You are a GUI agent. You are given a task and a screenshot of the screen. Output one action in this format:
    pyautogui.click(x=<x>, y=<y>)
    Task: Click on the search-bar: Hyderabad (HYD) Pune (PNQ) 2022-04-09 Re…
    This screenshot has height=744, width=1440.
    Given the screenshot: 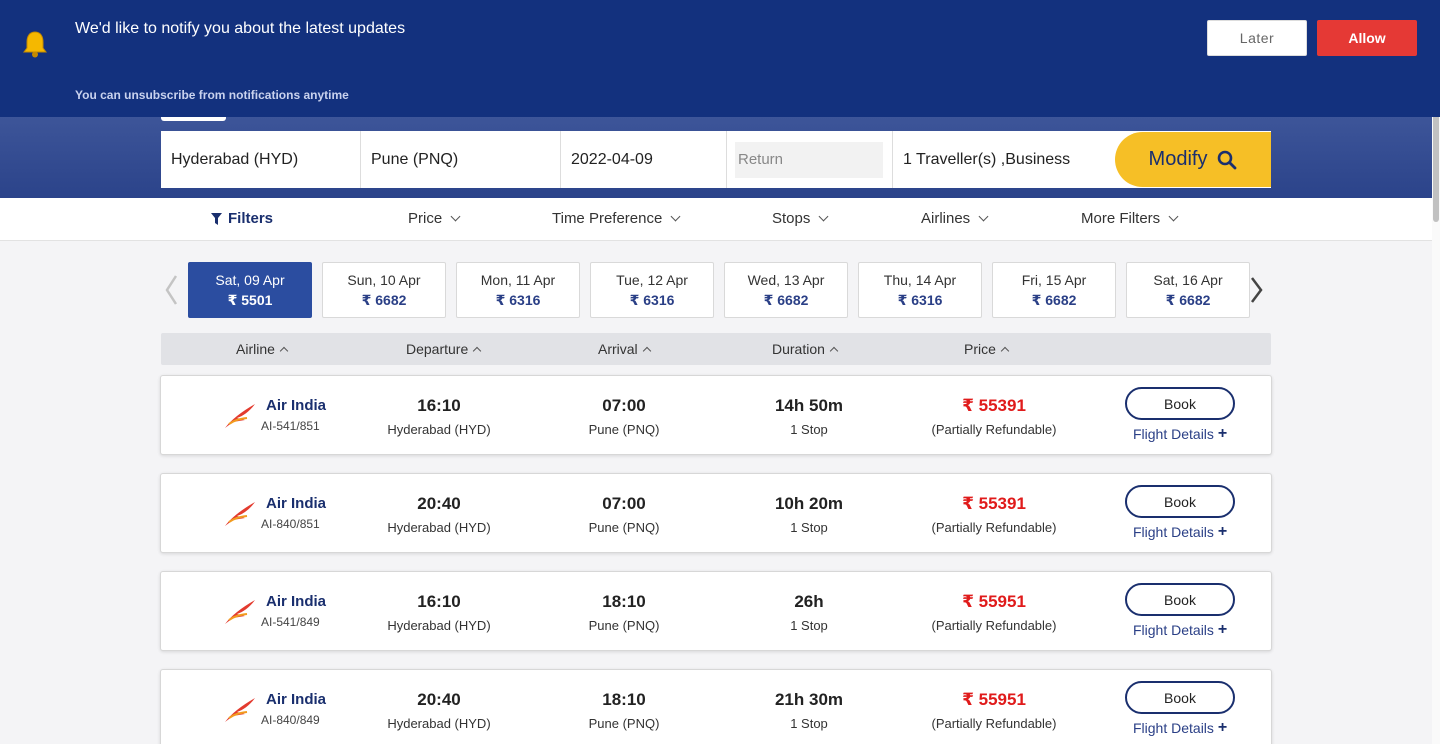 What is the action you would take?
    pyautogui.click(x=716, y=159)
    